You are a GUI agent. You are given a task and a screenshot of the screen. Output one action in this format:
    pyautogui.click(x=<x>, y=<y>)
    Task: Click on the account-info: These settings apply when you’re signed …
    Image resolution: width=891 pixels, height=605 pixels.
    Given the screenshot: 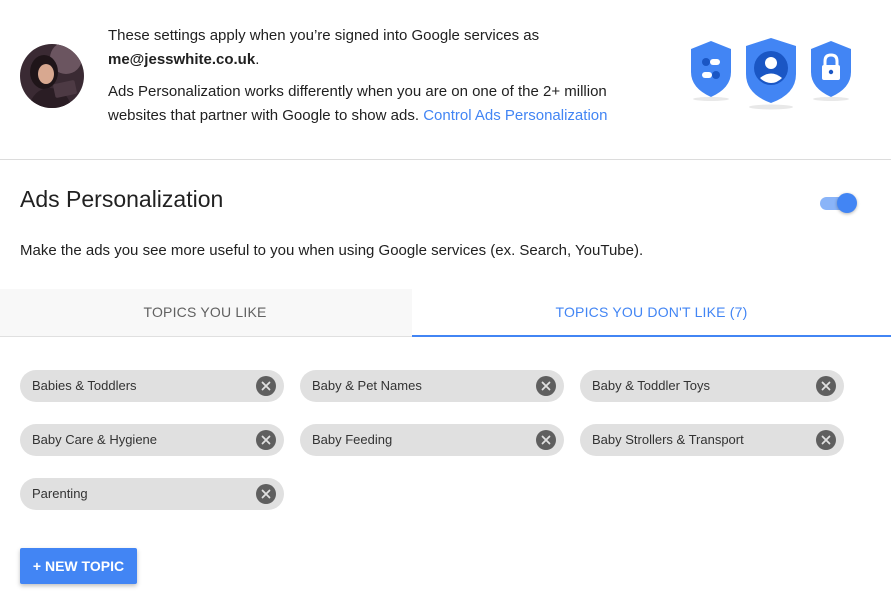 What is the action you would take?
    pyautogui.click(x=378, y=80)
    